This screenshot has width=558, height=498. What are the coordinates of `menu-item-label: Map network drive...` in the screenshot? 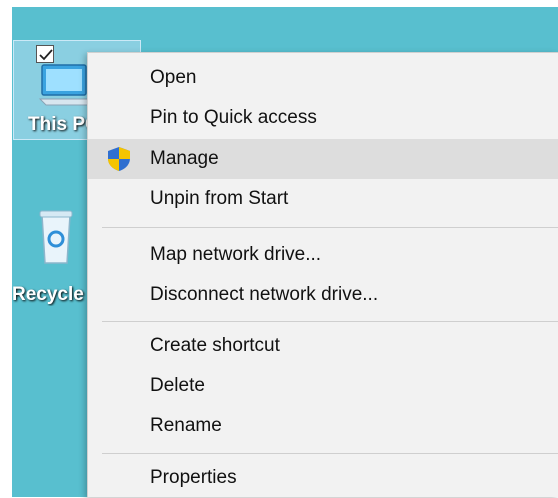 It's located at (236, 254).